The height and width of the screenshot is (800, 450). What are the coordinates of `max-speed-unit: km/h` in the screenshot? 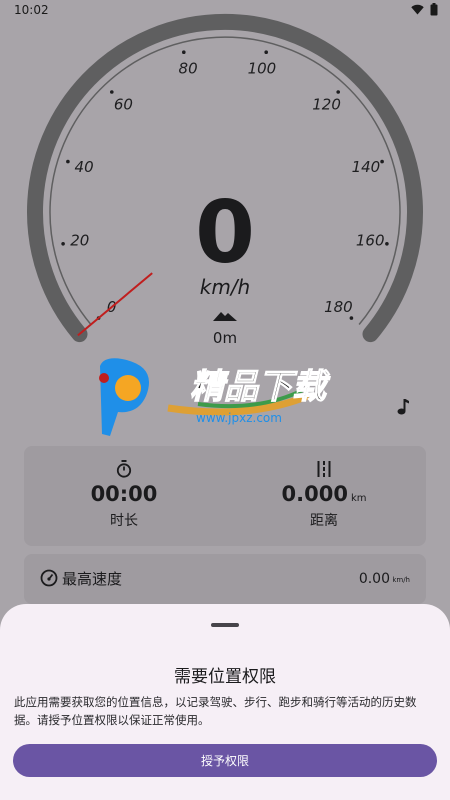 It's located at (401, 580).